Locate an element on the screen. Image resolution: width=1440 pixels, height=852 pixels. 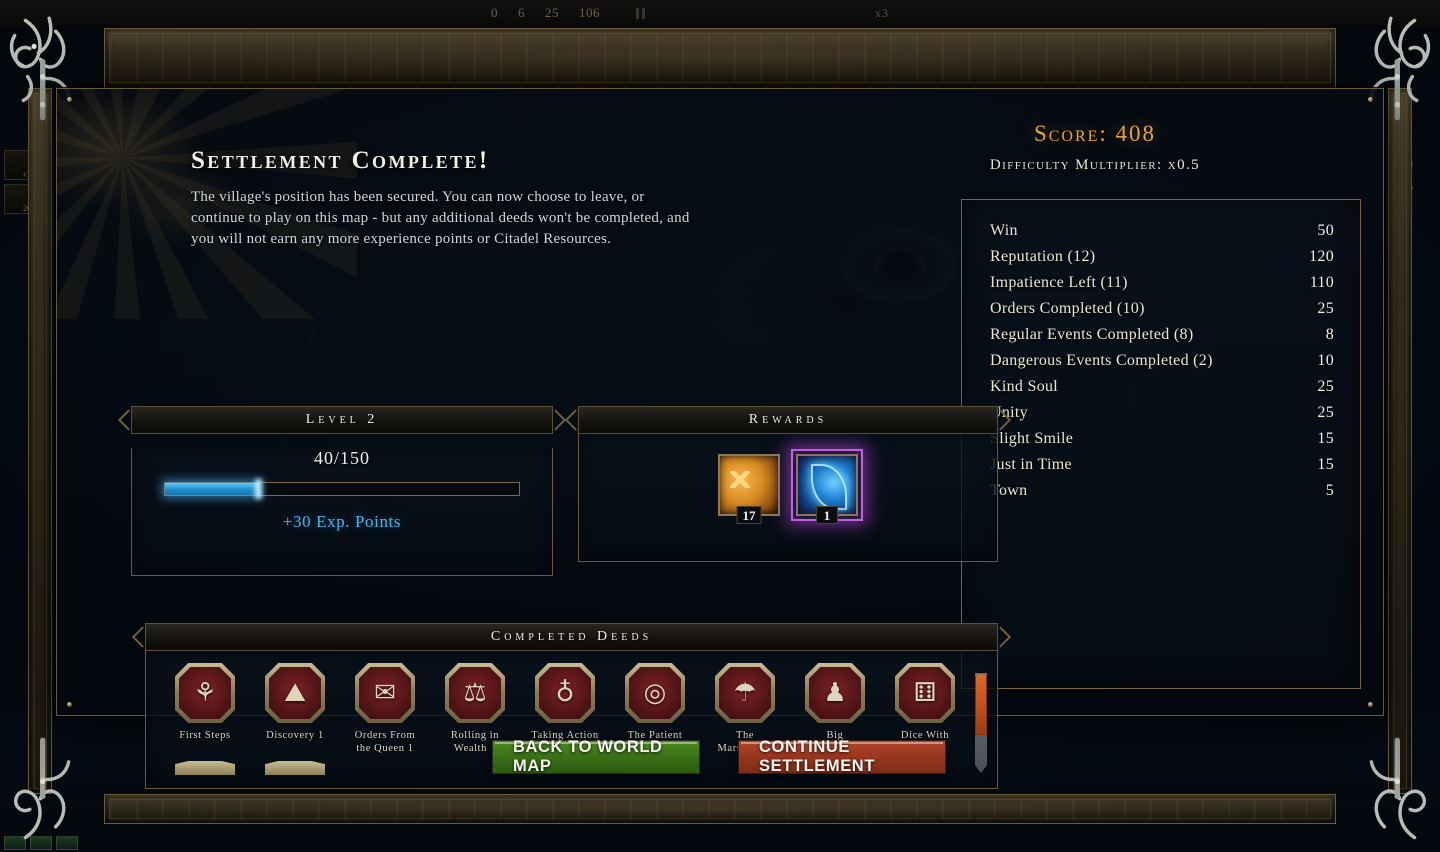
rewards-panel-body: 17 1 is located at coordinates (788, 498).